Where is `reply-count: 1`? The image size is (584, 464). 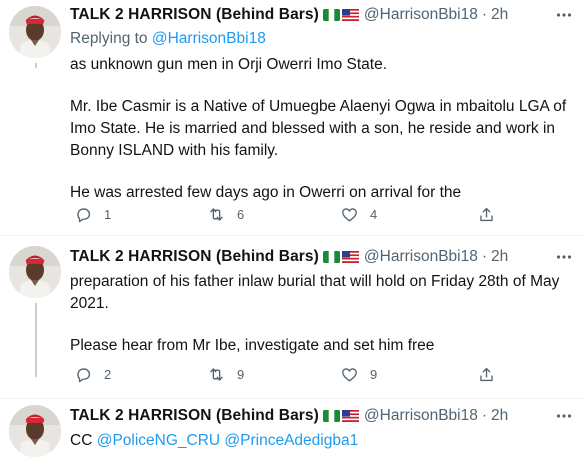 reply-count: 1 is located at coordinates (108, 214).